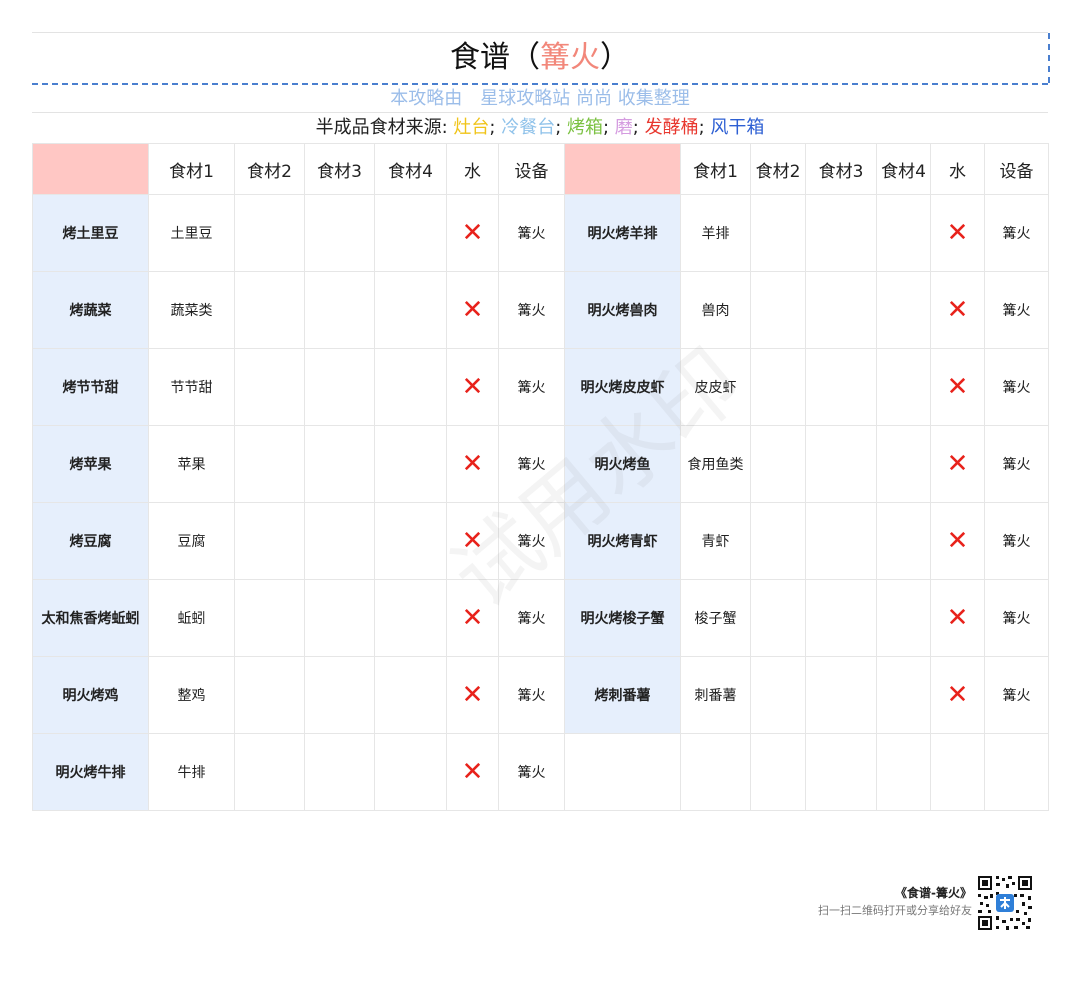 The width and height of the screenshot is (1080, 982). Describe the element at coordinates (585, 127) in the screenshot. I see `source-item: 烤箱` at that location.